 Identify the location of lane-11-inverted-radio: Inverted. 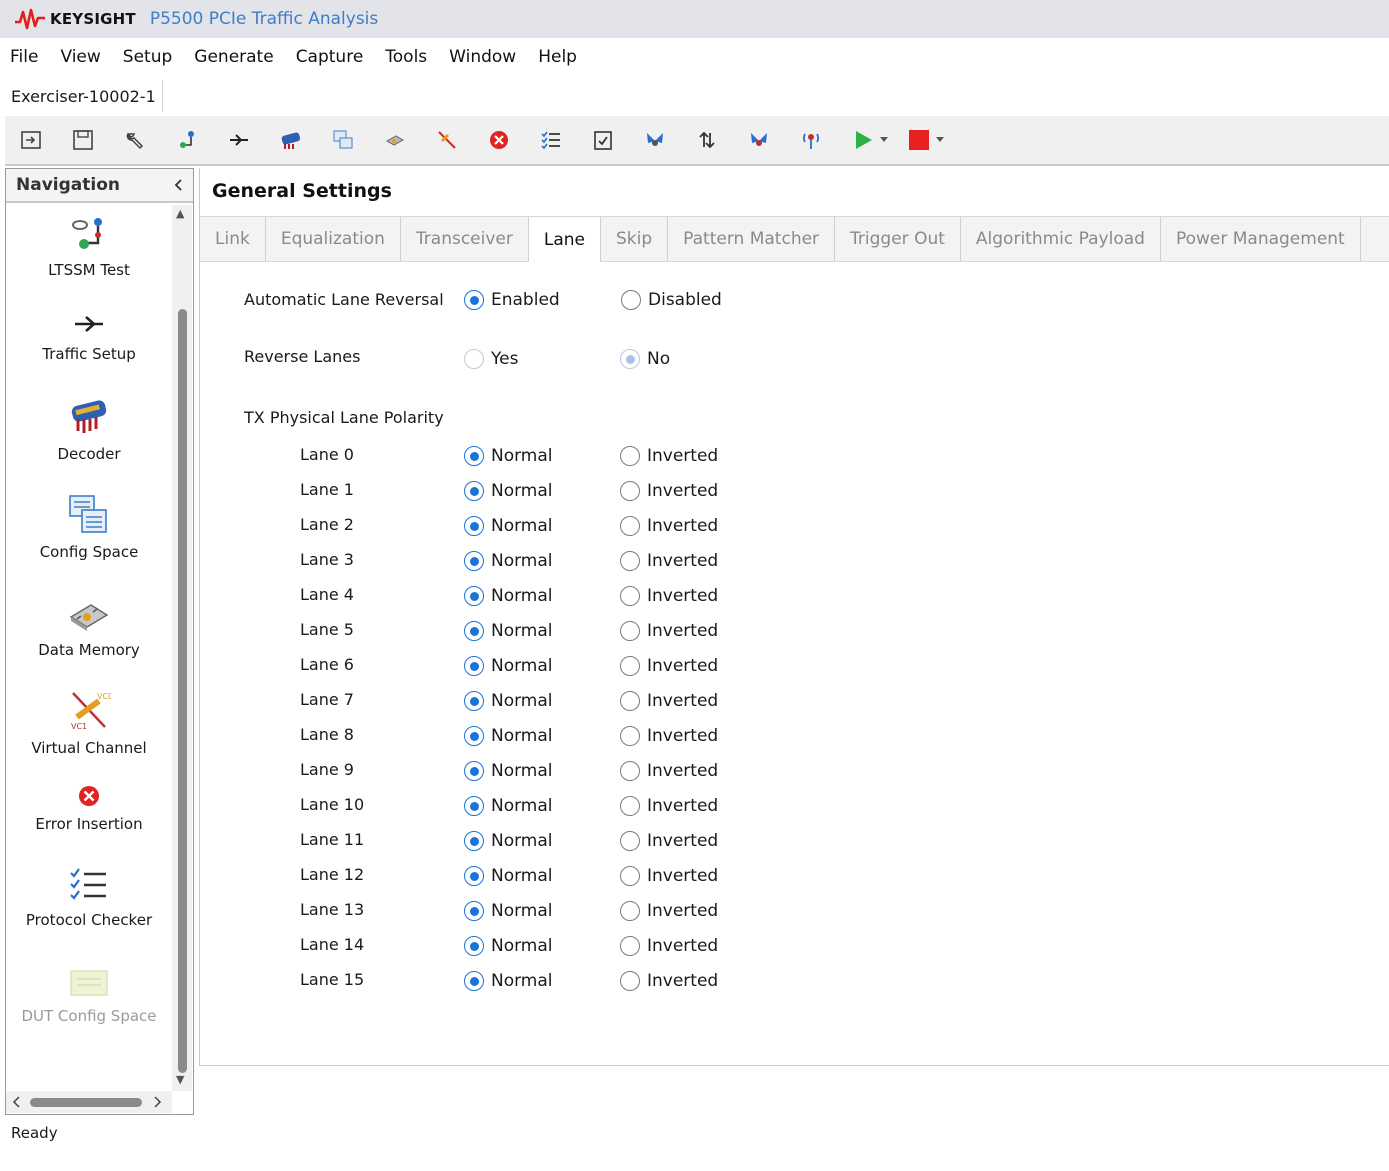
(669, 841).